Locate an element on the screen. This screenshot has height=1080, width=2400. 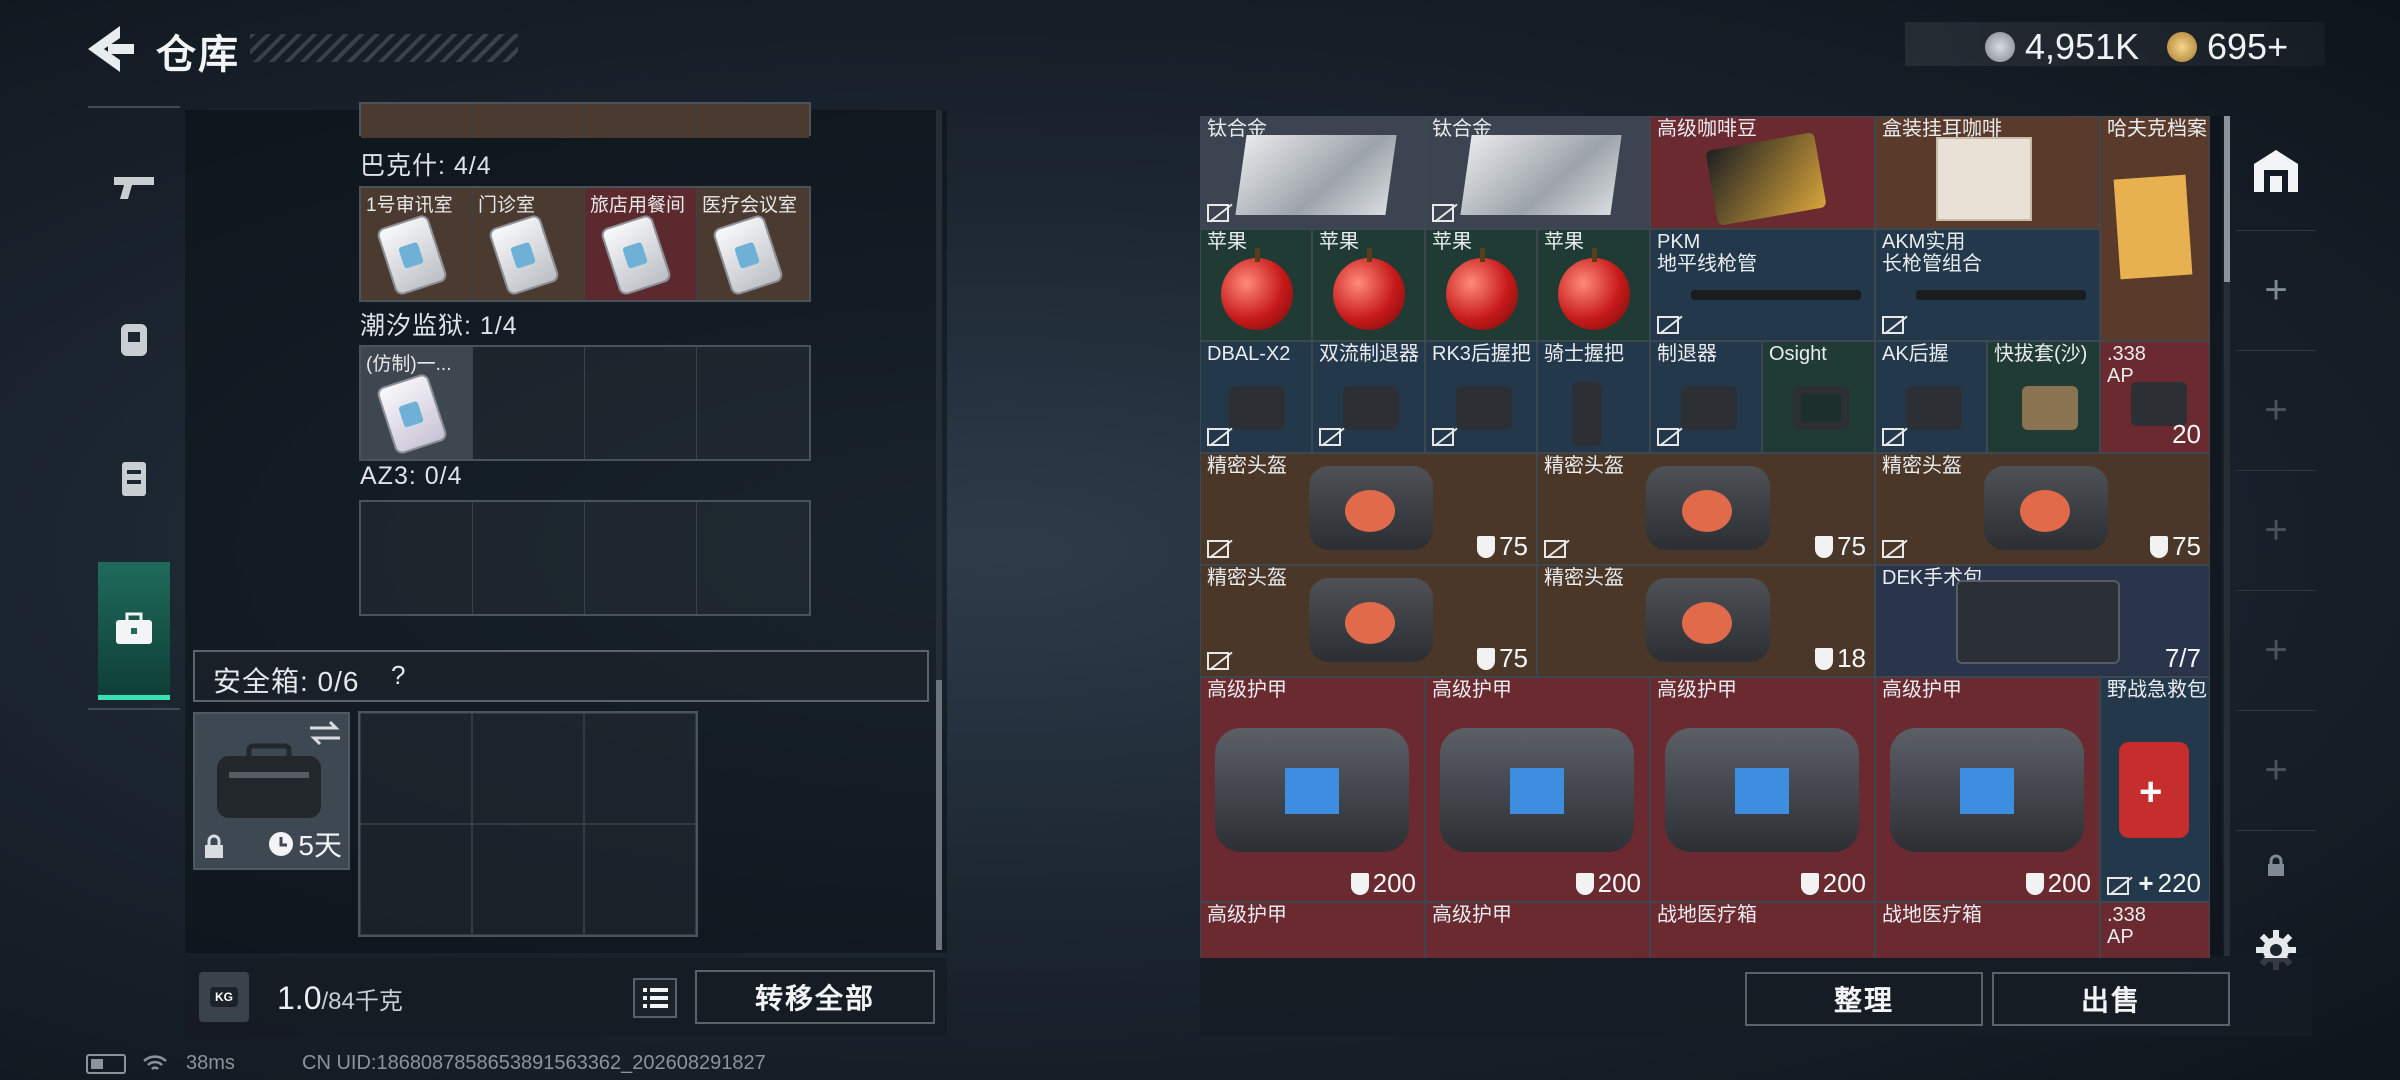
duration-display: 5天 is located at coordinates (305, 844).